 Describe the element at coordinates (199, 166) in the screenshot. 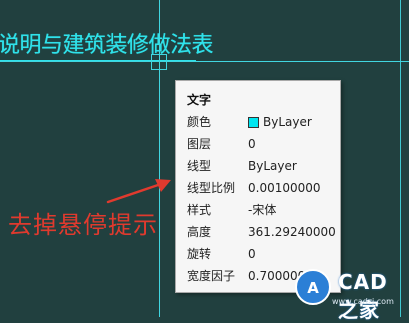

I see `prop-key: 线型` at that location.